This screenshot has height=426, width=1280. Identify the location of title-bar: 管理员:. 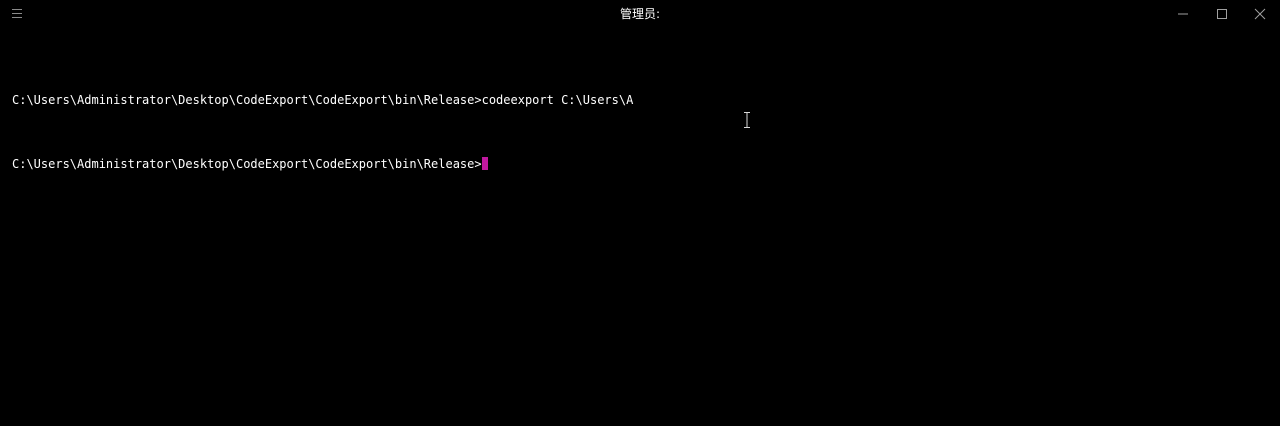
(640, 15).